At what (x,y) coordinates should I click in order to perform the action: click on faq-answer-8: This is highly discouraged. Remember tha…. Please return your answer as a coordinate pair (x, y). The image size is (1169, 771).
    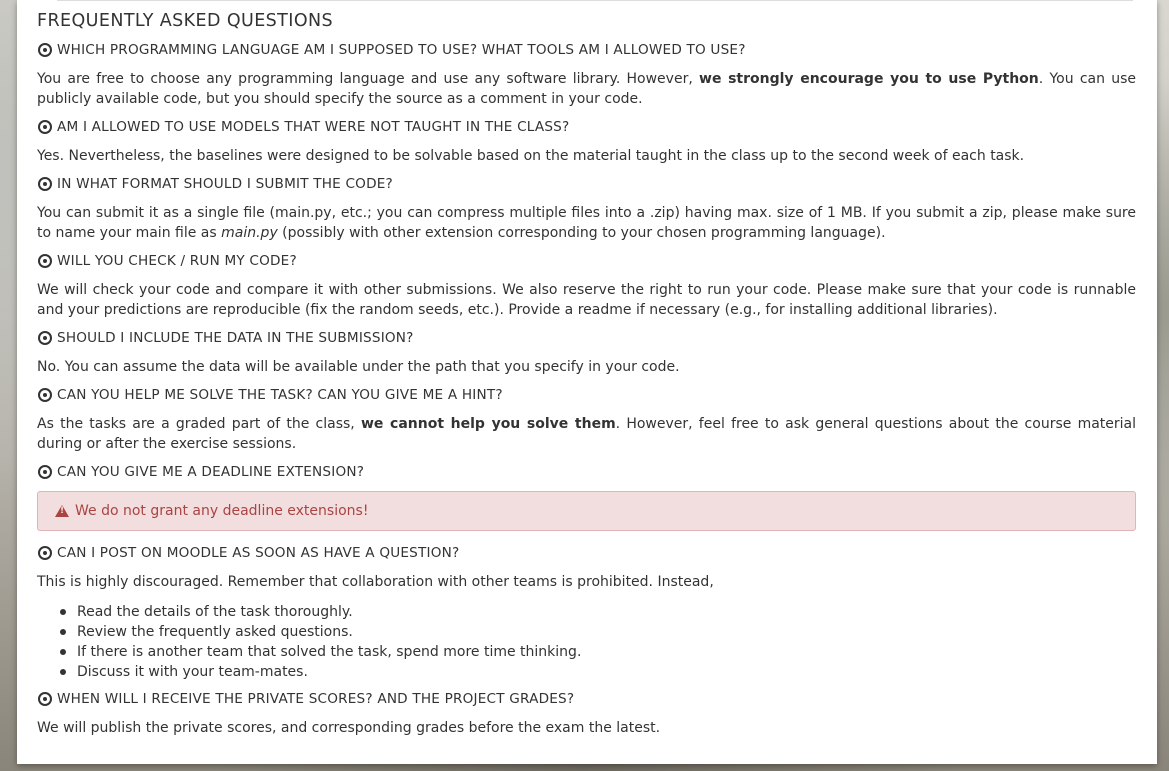
    Looking at the image, I should click on (375, 582).